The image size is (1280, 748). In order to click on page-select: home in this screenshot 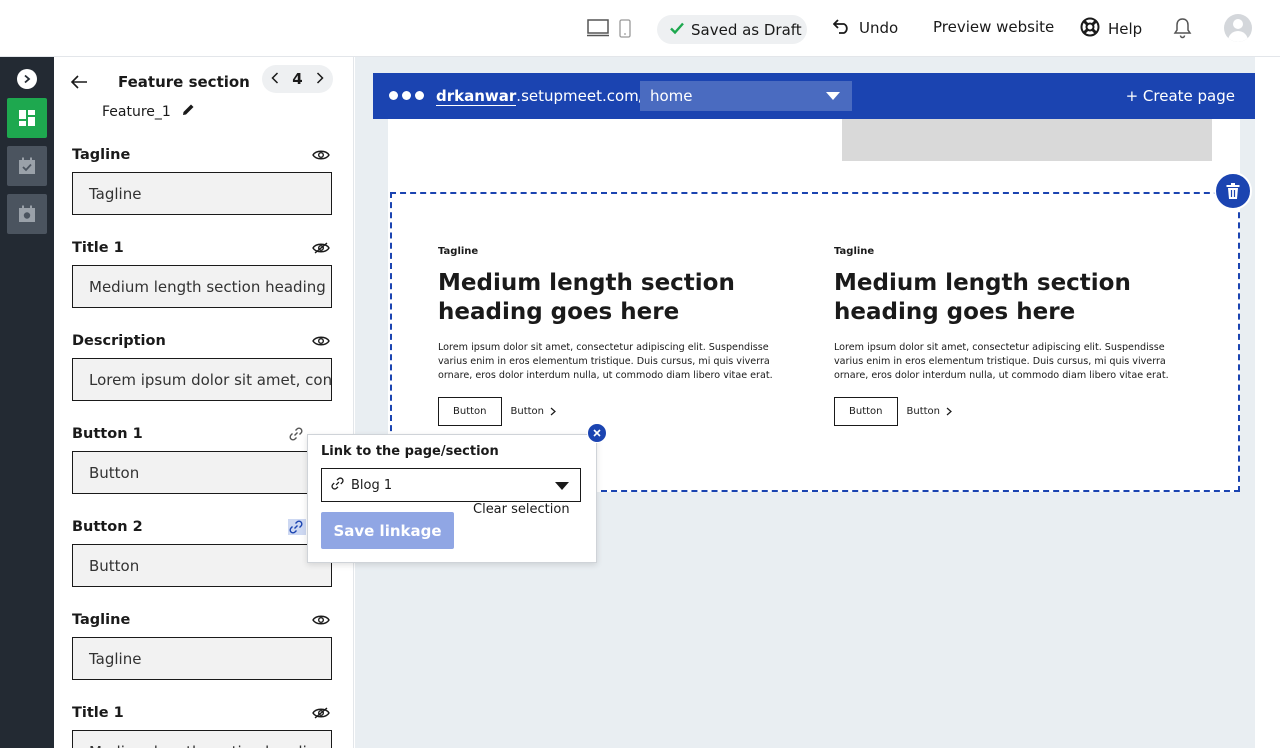, I will do `click(746, 96)`.